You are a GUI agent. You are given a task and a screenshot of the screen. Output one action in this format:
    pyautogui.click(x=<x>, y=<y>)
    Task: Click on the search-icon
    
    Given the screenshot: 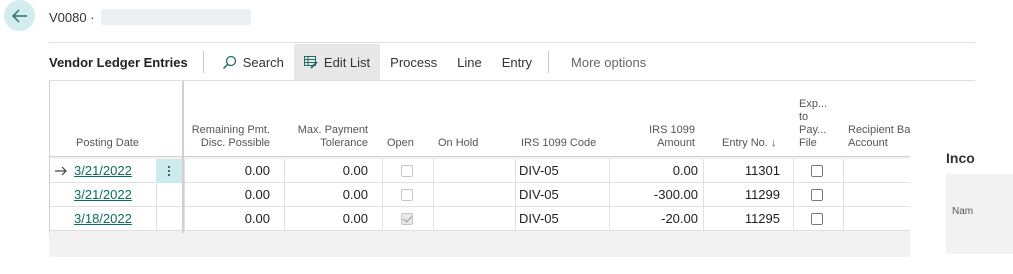 What is the action you would take?
    pyautogui.click(x=229, y=62)
    